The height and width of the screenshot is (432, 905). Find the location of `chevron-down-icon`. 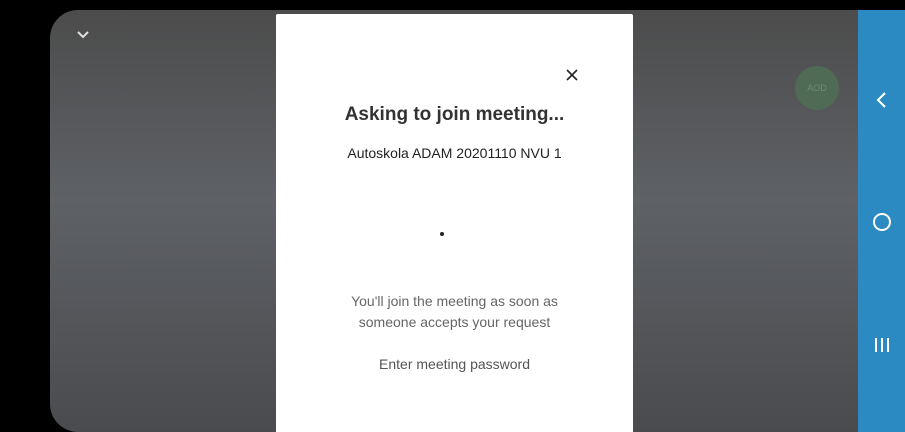

chevron-down-icon is located at coordinates (83, 35).